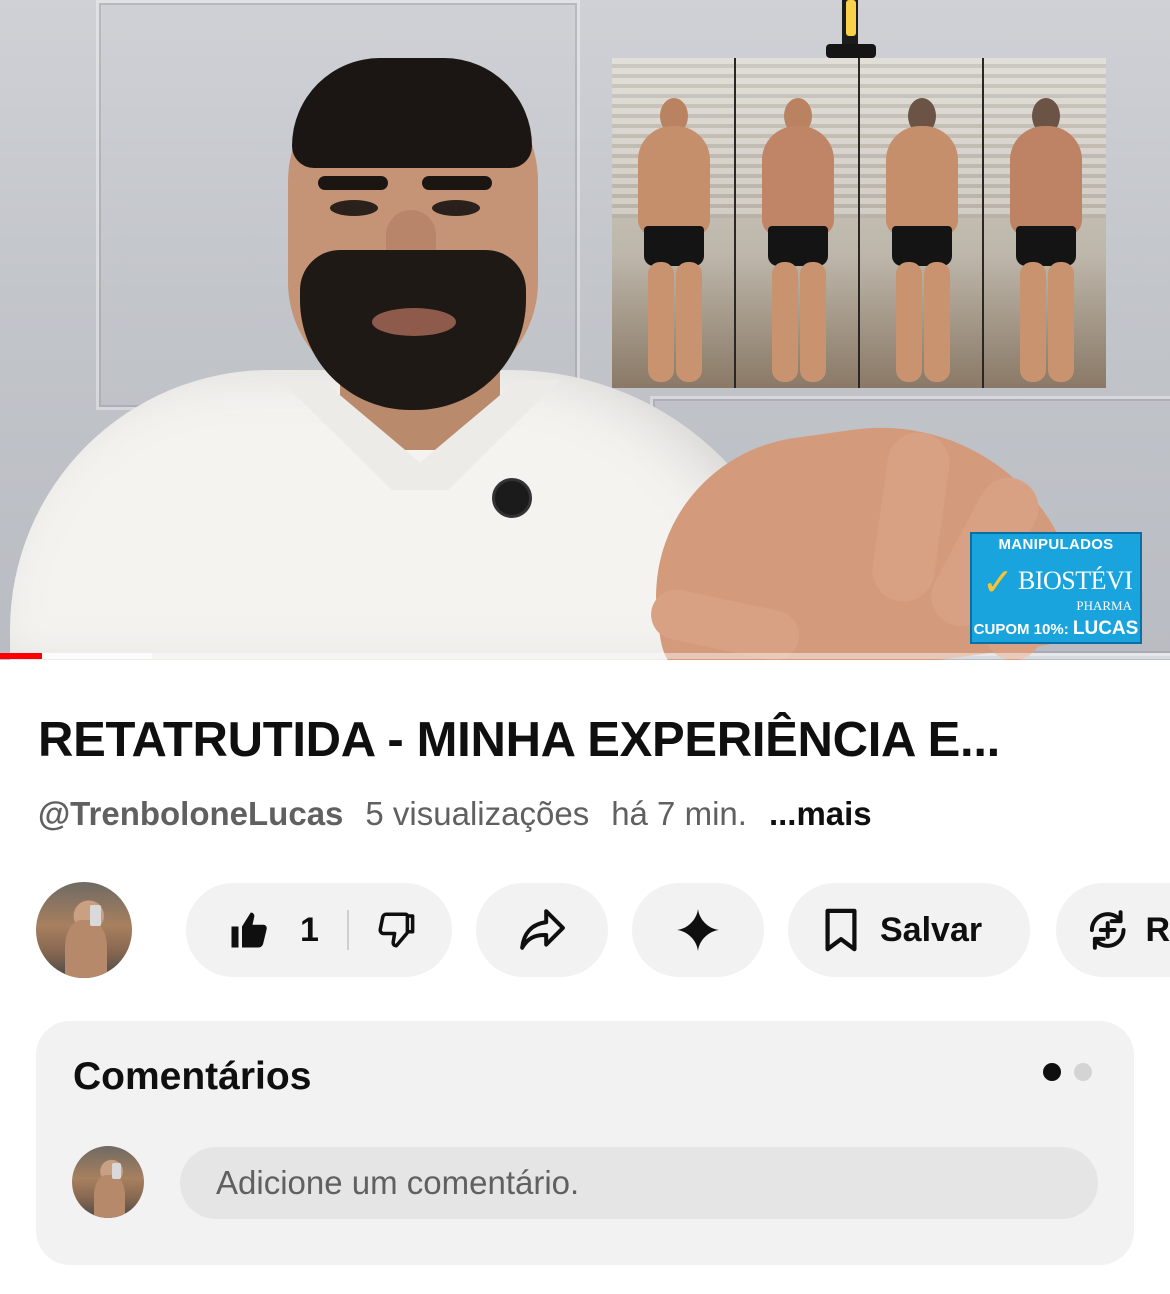  I want to click on comment-input: Adicione um comentário., so click(639, 1183).